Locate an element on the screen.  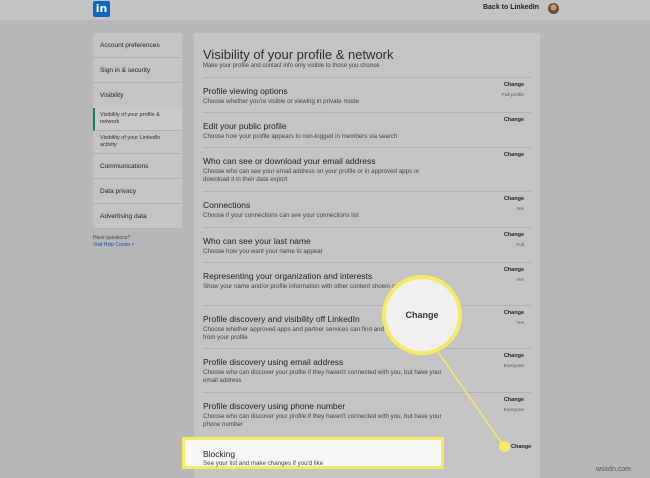
magnified-change-callout: Change is located at coordinates (422, 315).